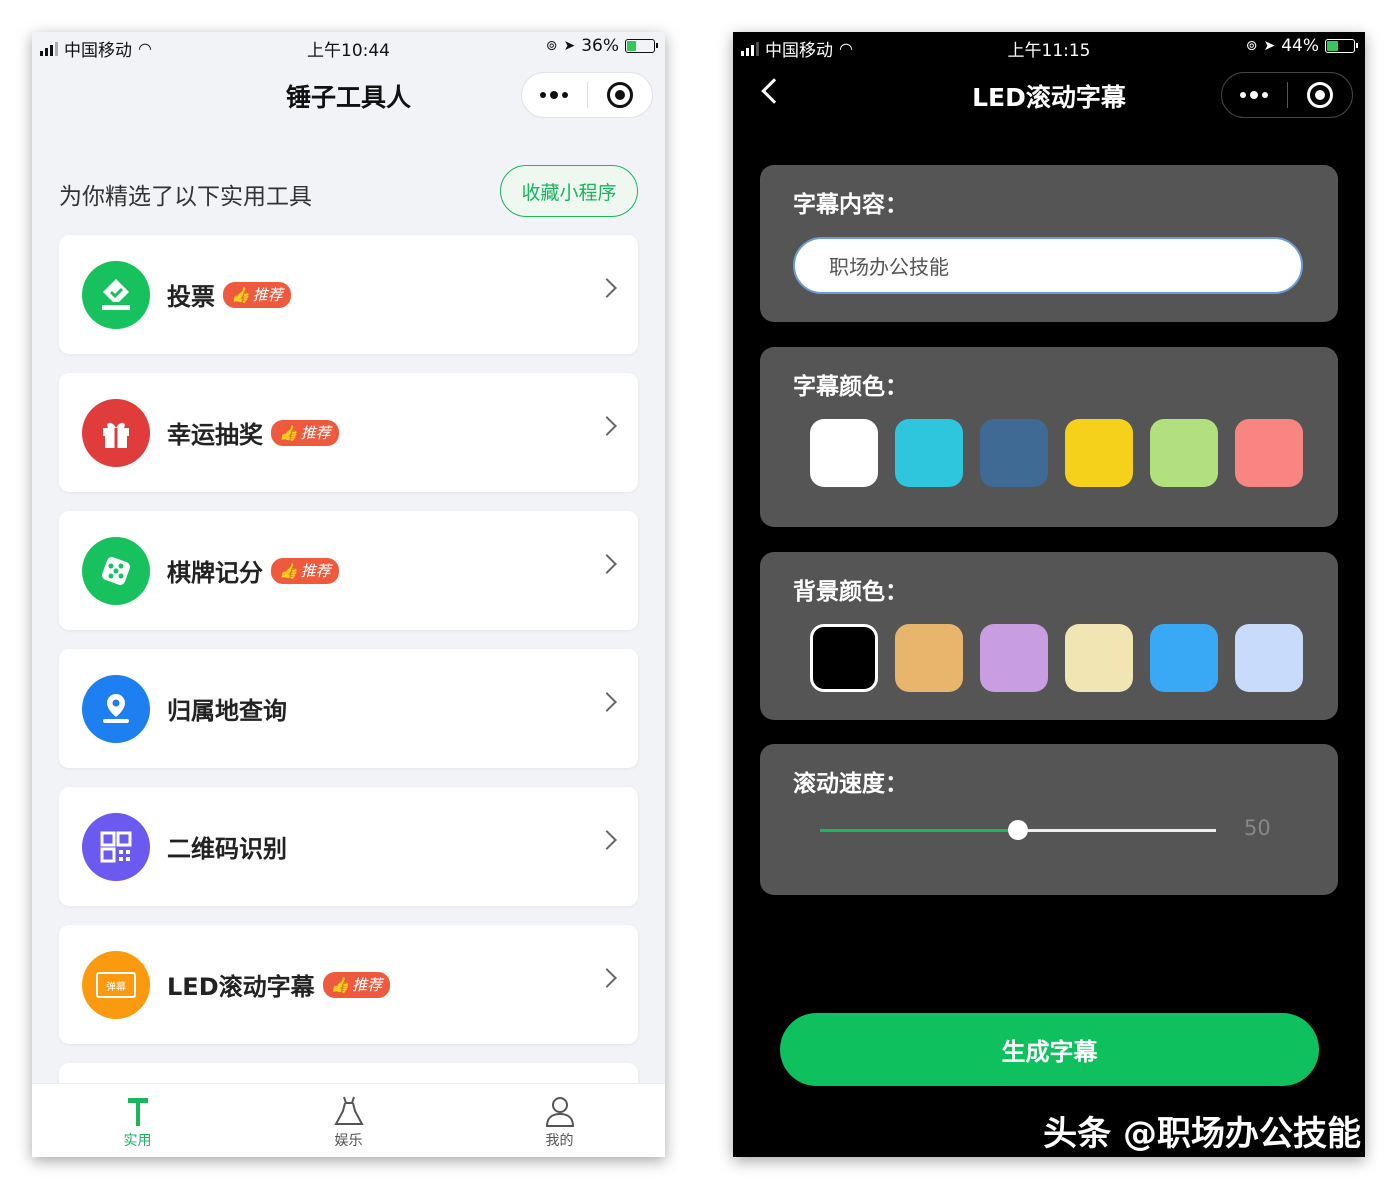  Describe the element at coordinates (348, 708) in the screenshot. I see `tool-item-location: 归属地查询` at that location.